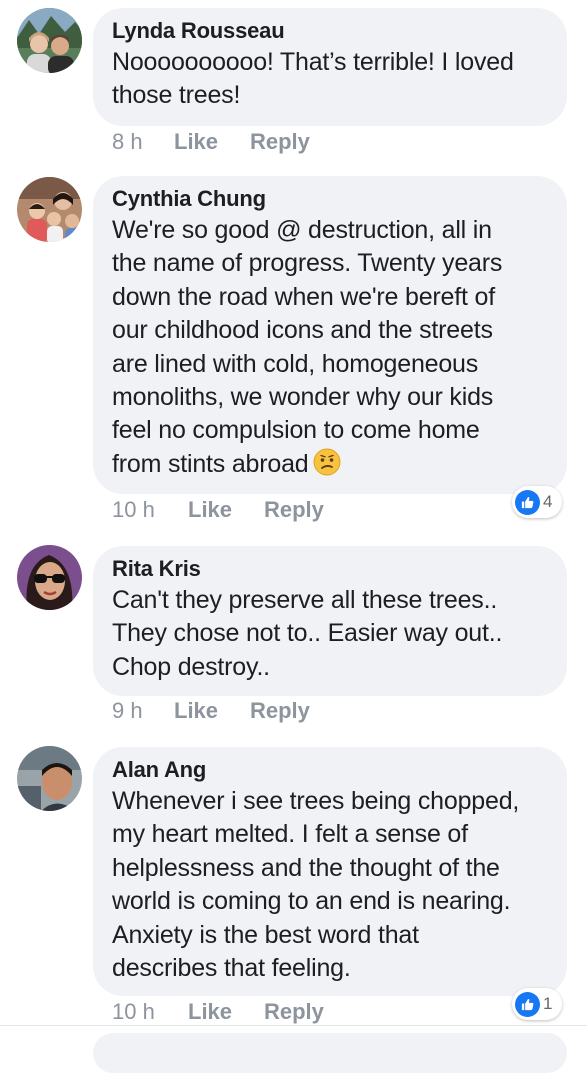  I want to click on comment-timestamp: 8 h, so click(143, 142).